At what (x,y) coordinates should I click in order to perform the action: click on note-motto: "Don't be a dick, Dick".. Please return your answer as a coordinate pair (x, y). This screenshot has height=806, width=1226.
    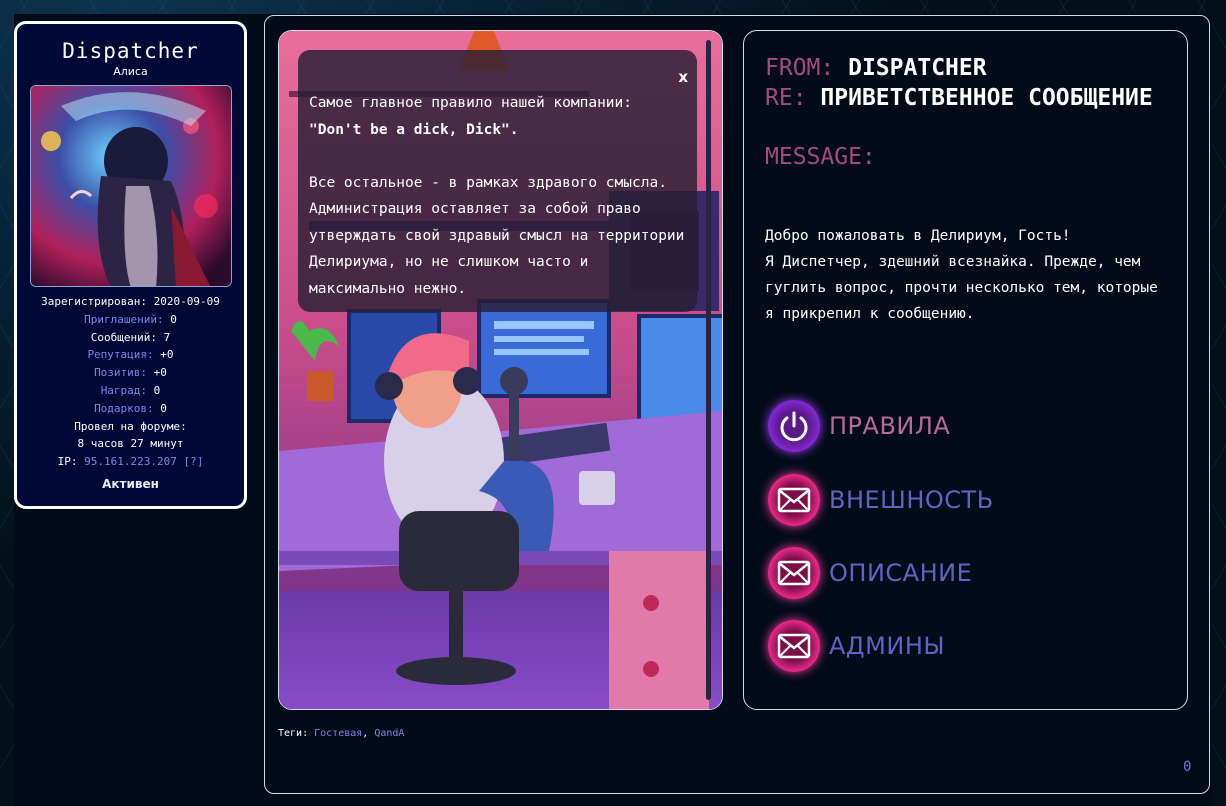
    Looking at the image, I should click on (414, 129).